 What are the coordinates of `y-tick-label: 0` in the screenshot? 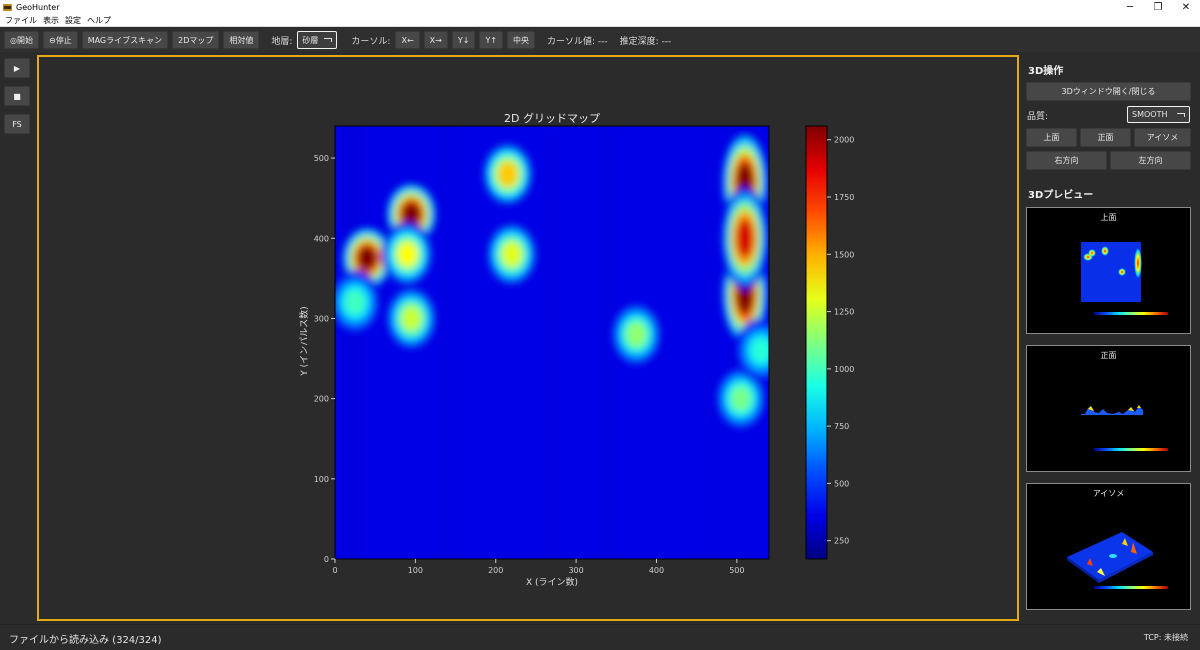 It's located at (326, 559).